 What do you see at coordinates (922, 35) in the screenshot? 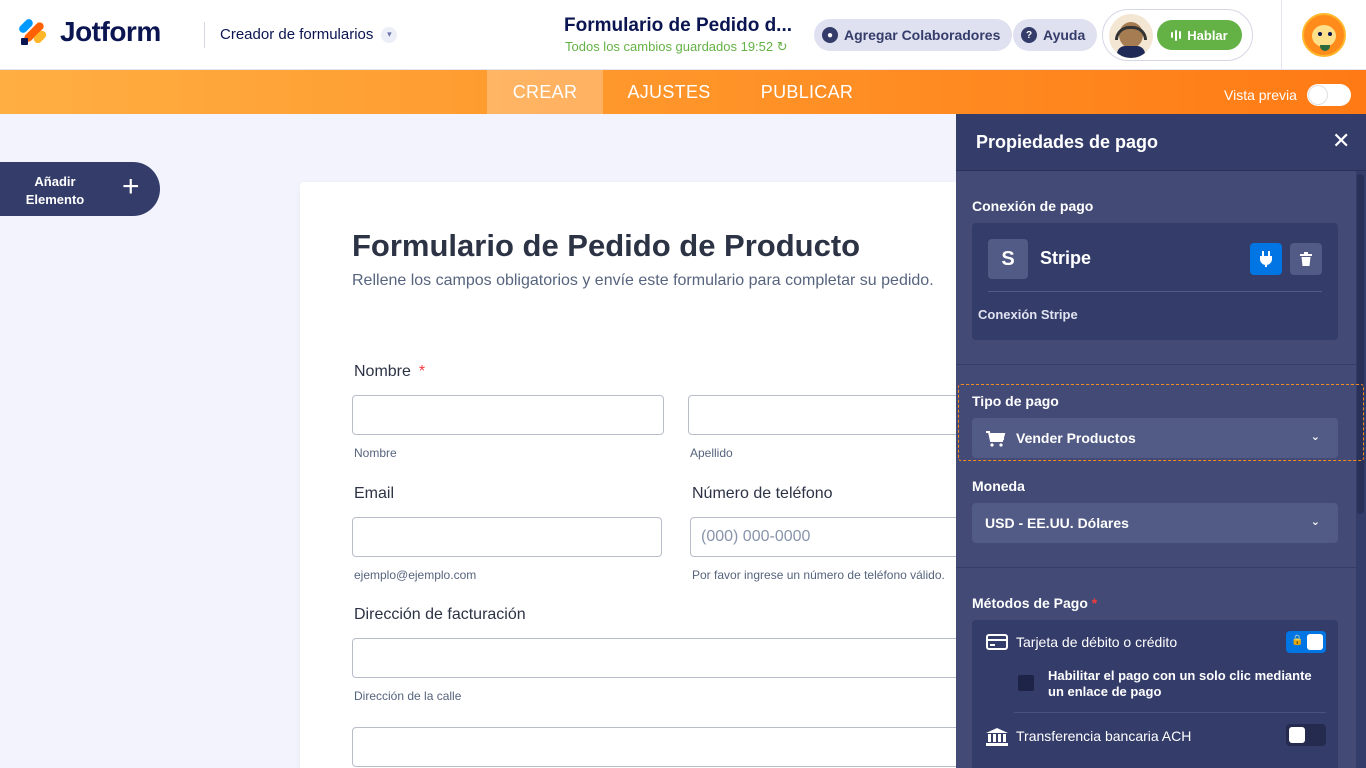
I see `add-collaborators-label: Agregar Colaboradores` at bounding box center [922, 35].